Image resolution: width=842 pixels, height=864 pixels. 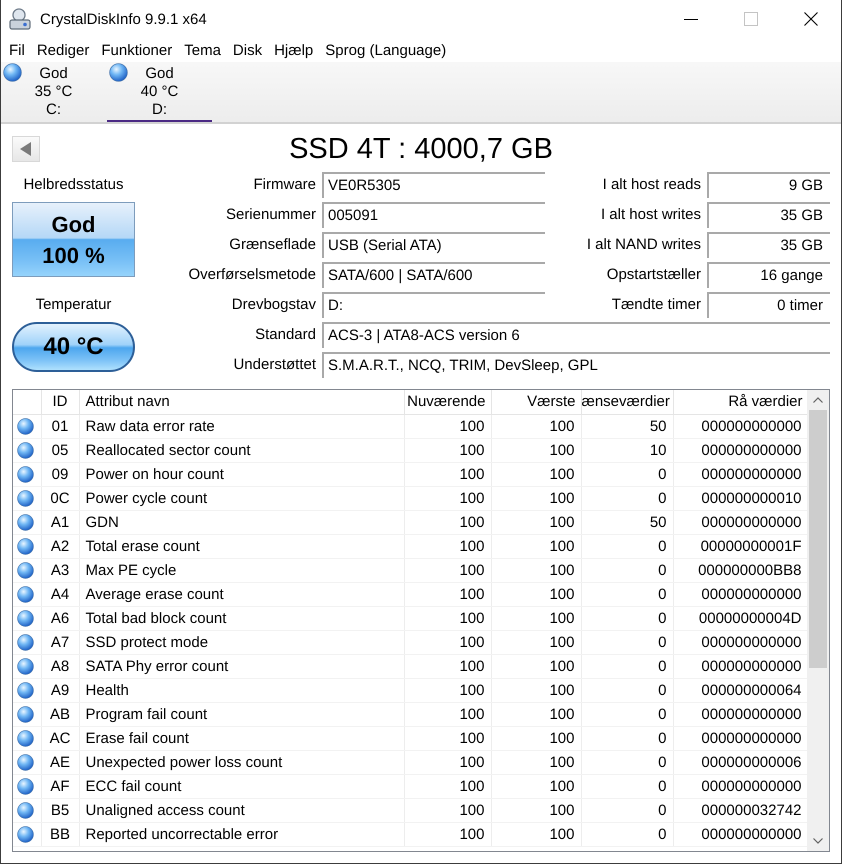 What do you see at coordinates (20, 19) in the screenshot?
I see `disk-drive-icon` at bounding box center [20, 19].